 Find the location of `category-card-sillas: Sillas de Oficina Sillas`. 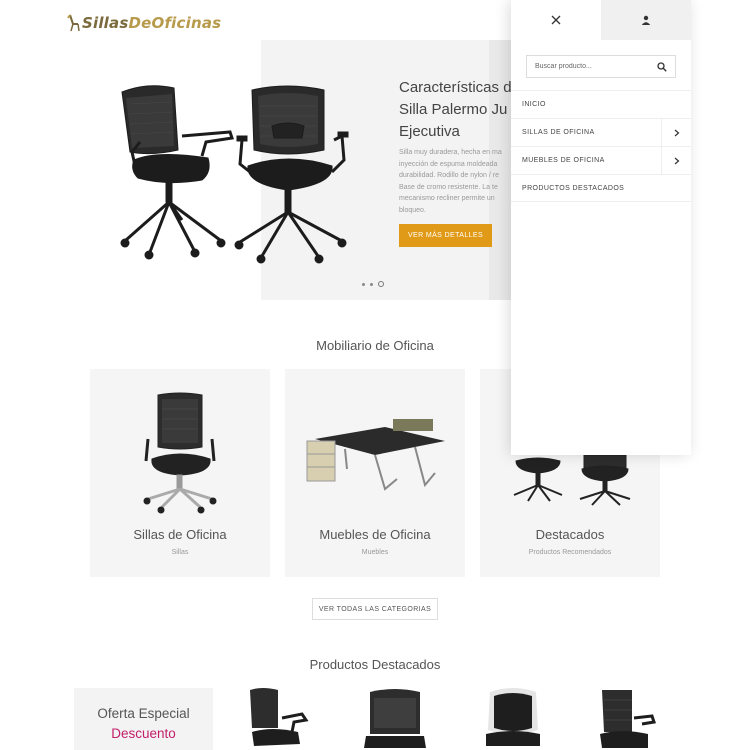

category-card-sillas: Sillas de Oficina Sillas is located at coordinates (180, 473).